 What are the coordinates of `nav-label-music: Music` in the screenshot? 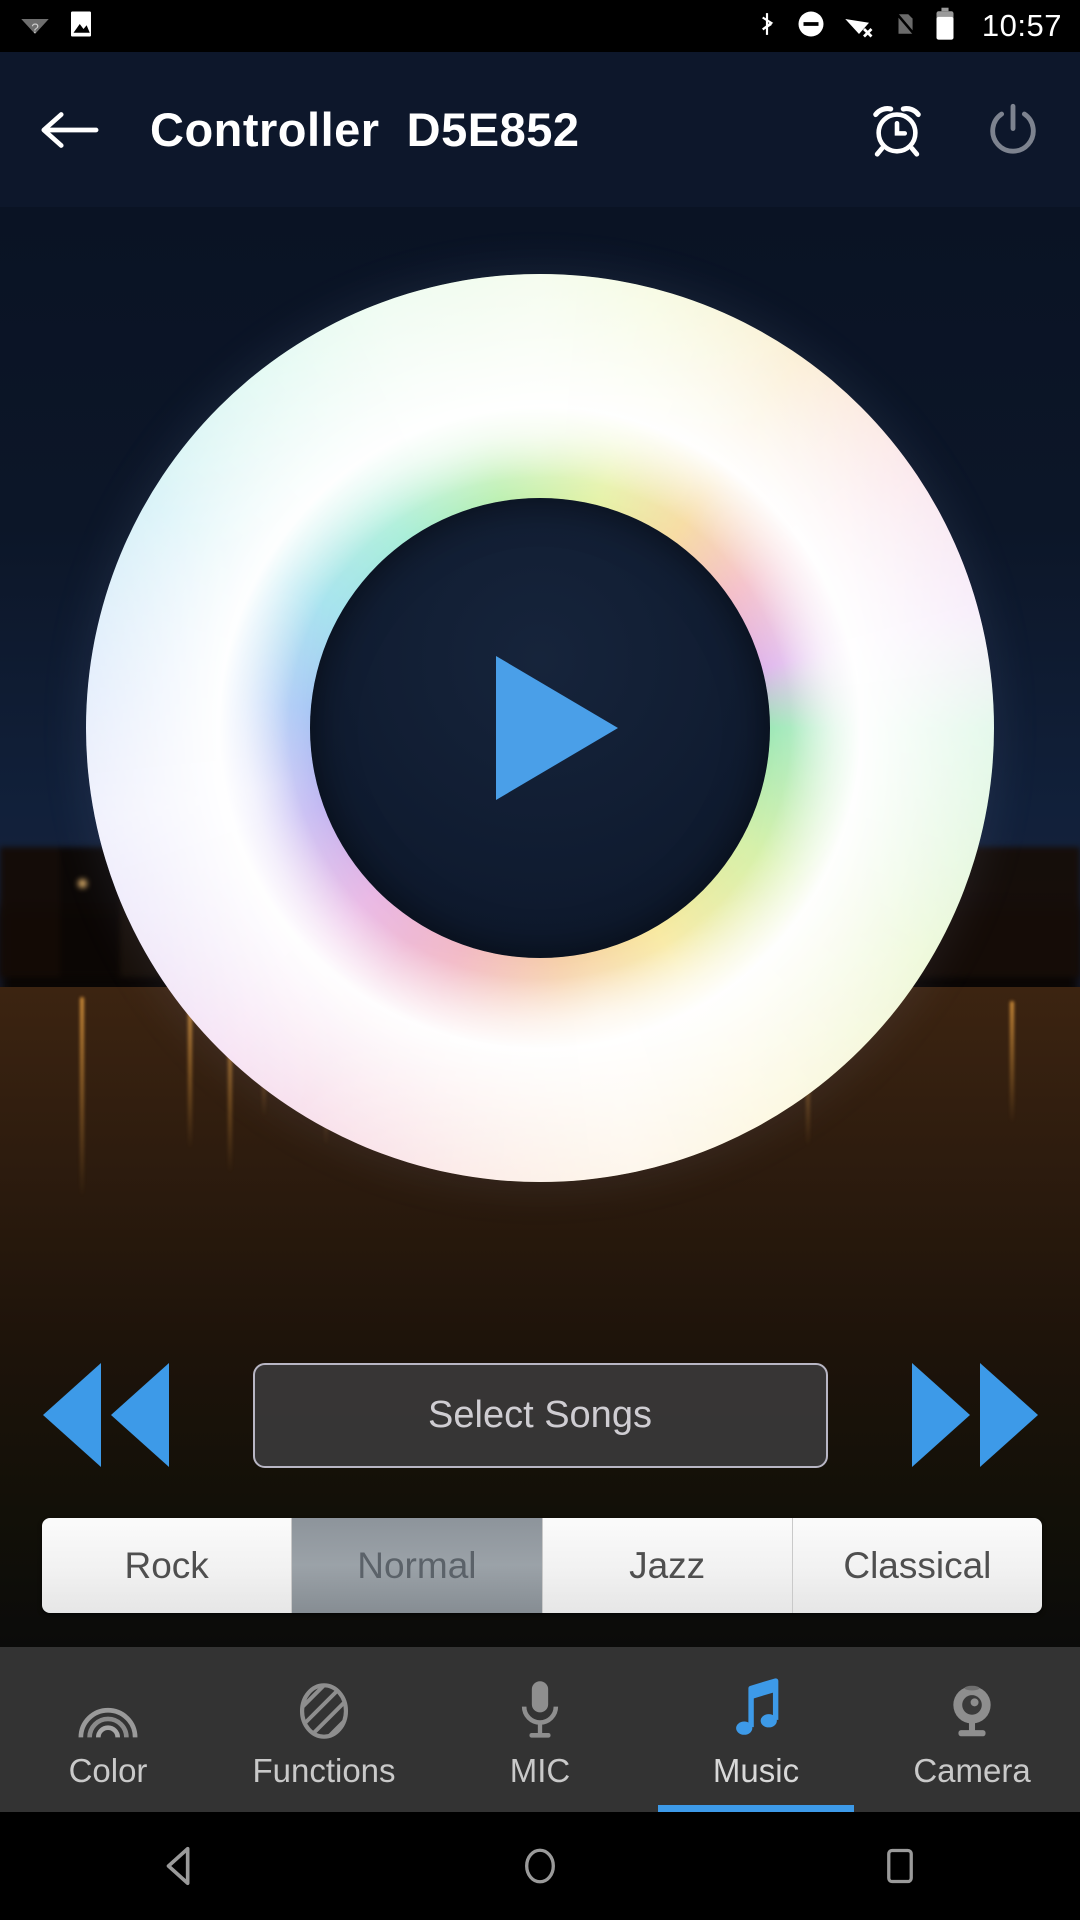 It's located at (756, 1770).